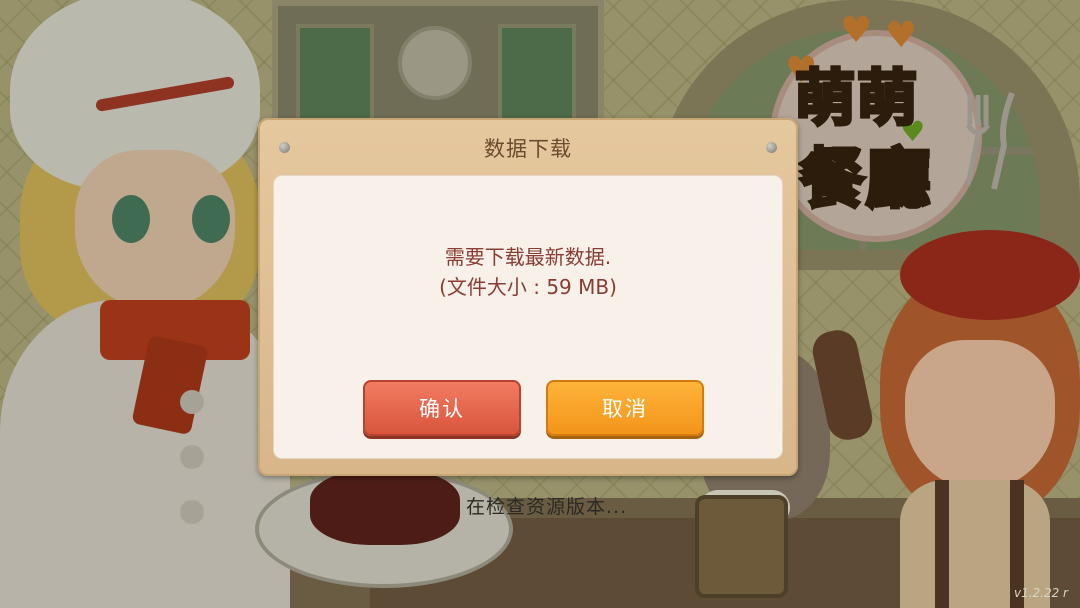 The width and height of the screenshot is (1080, 608). What do you see at coordinates (385, 507) in the screenshot?
I see `steak` at bounding box center [385, 507].